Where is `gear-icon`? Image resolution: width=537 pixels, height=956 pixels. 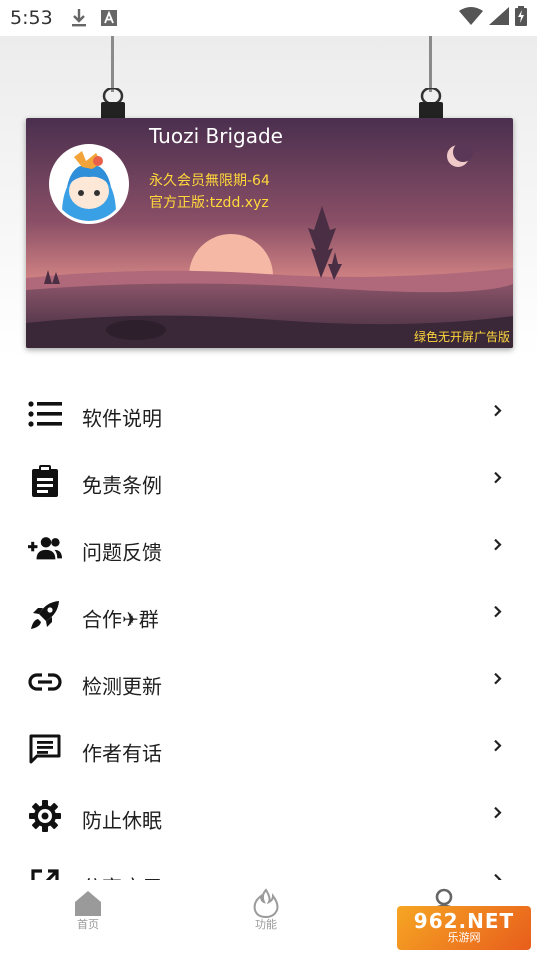 gear-icon is located at coordinates (45, 816).